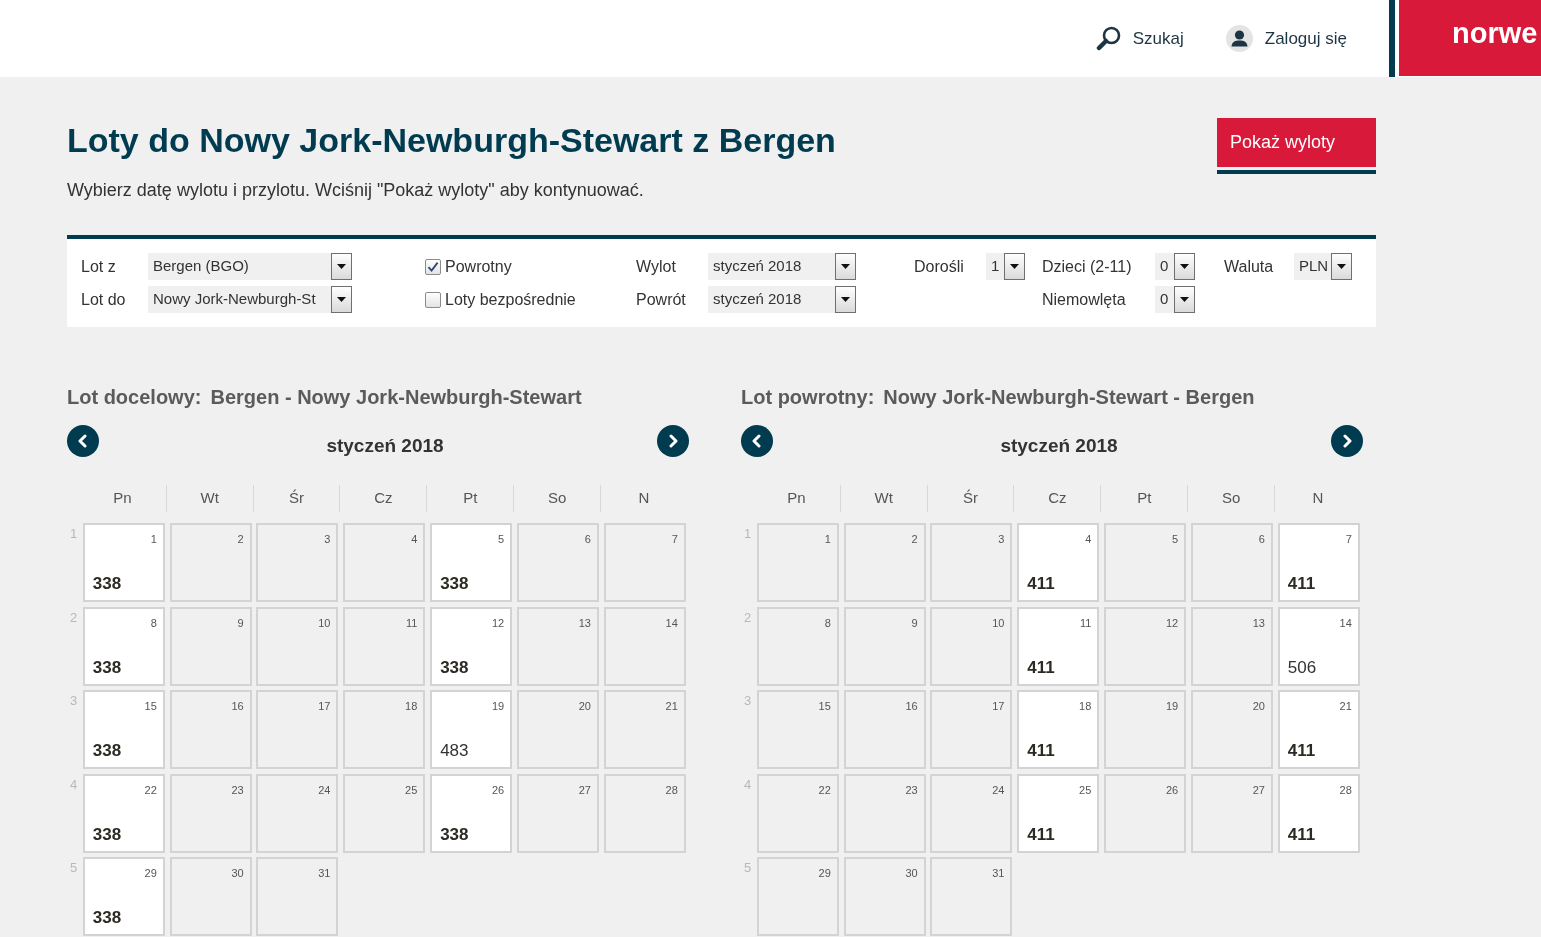  I want to click on weekday-label: Pn, so click(122, 498).